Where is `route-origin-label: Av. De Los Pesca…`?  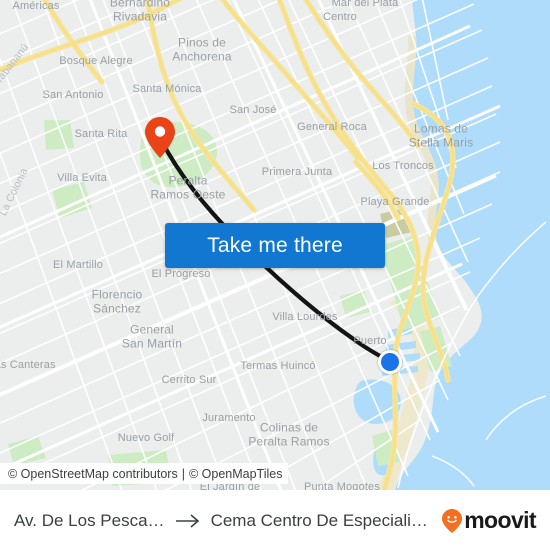
route-origin-label: Av. De Los Pesca… is located at coordinates (89, 520).